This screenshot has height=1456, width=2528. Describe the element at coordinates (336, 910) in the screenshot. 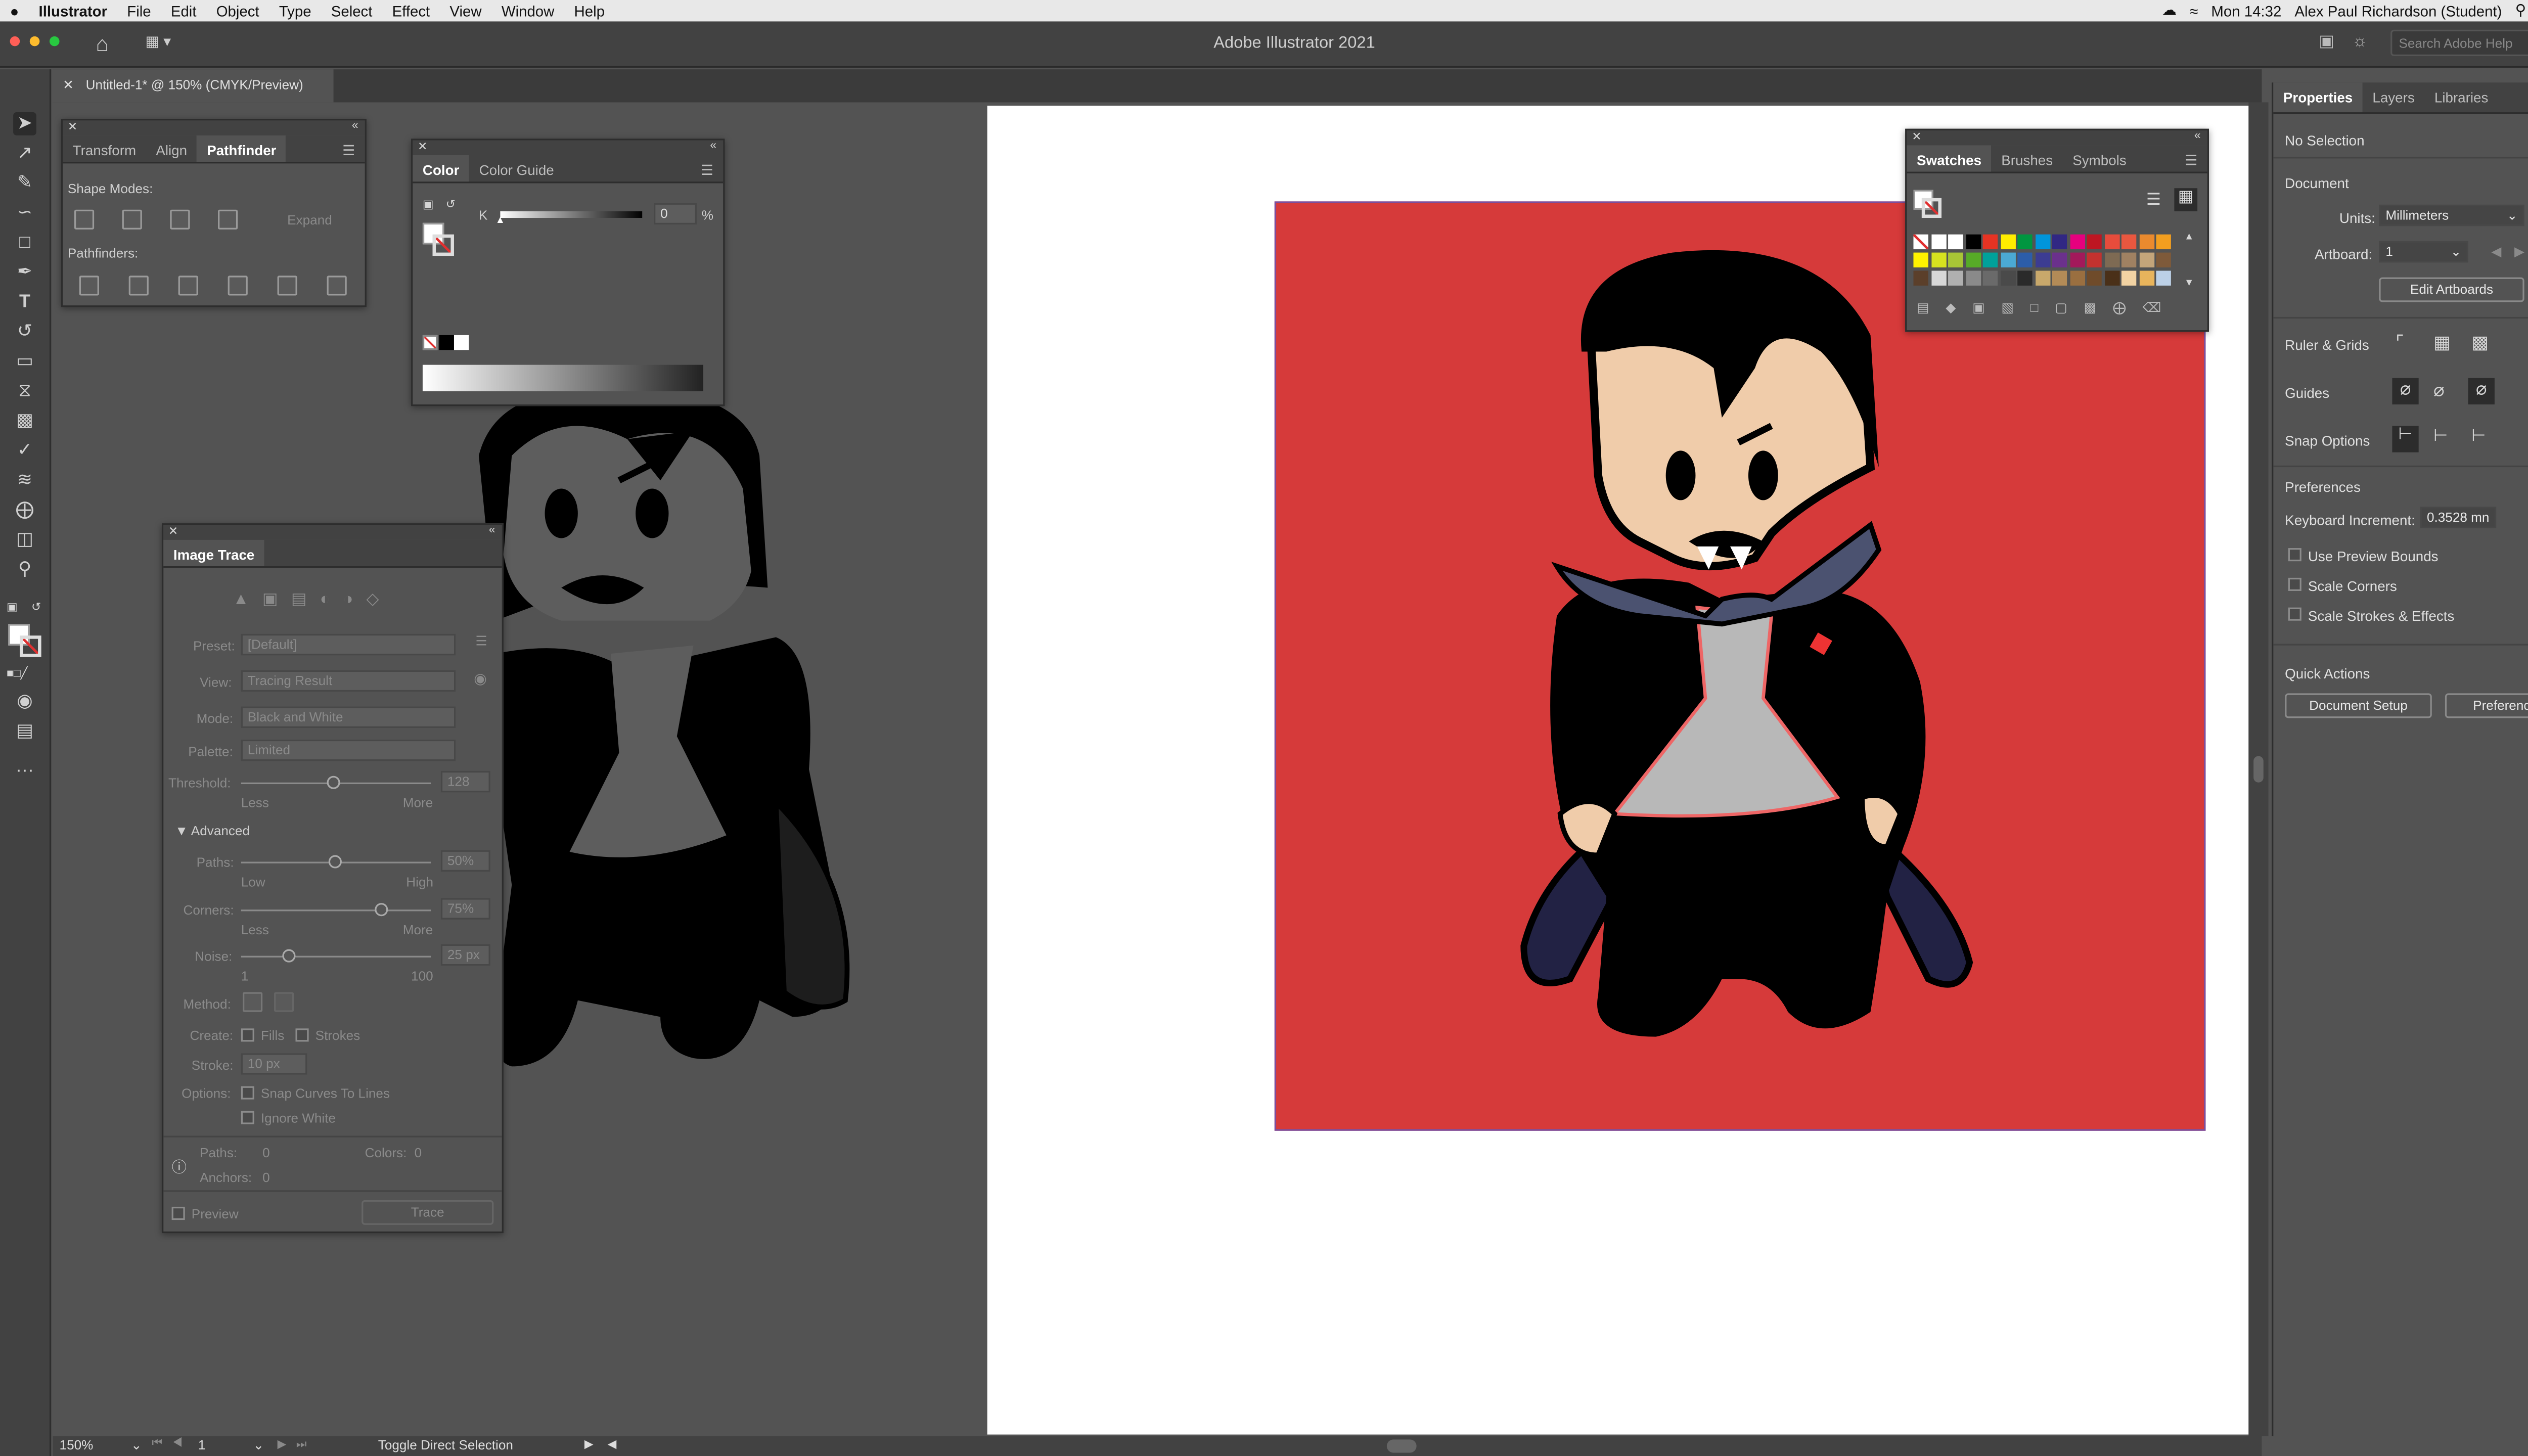

I see `corners-slider` at that location.